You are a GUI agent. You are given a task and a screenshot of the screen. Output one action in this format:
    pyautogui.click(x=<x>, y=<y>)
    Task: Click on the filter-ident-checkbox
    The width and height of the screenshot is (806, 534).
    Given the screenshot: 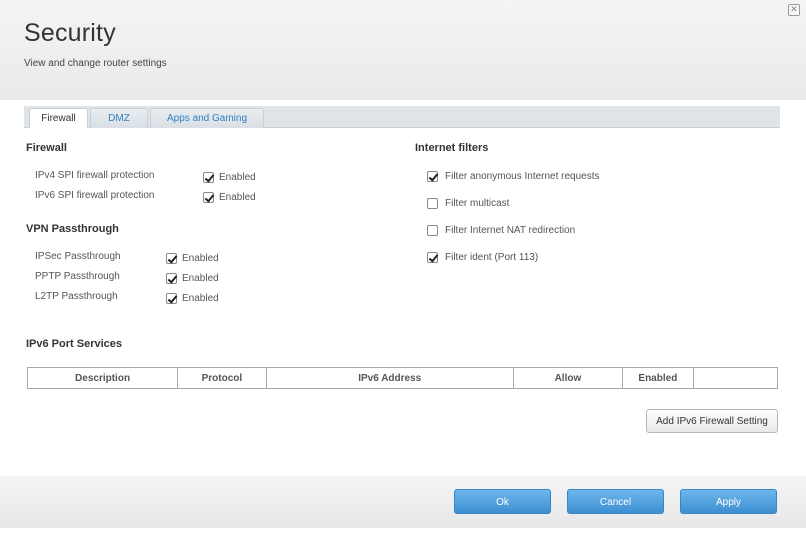 What is the action you would take?
    pyautogui.click(x=432, y=257)
    